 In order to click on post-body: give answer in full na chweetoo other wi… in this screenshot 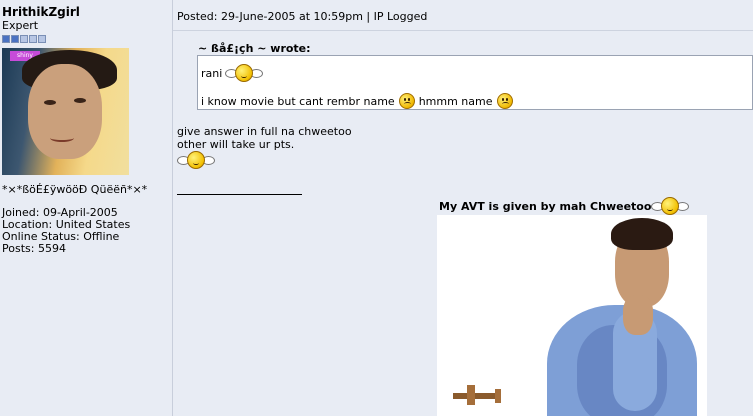, I will do `click(264, 138)`.